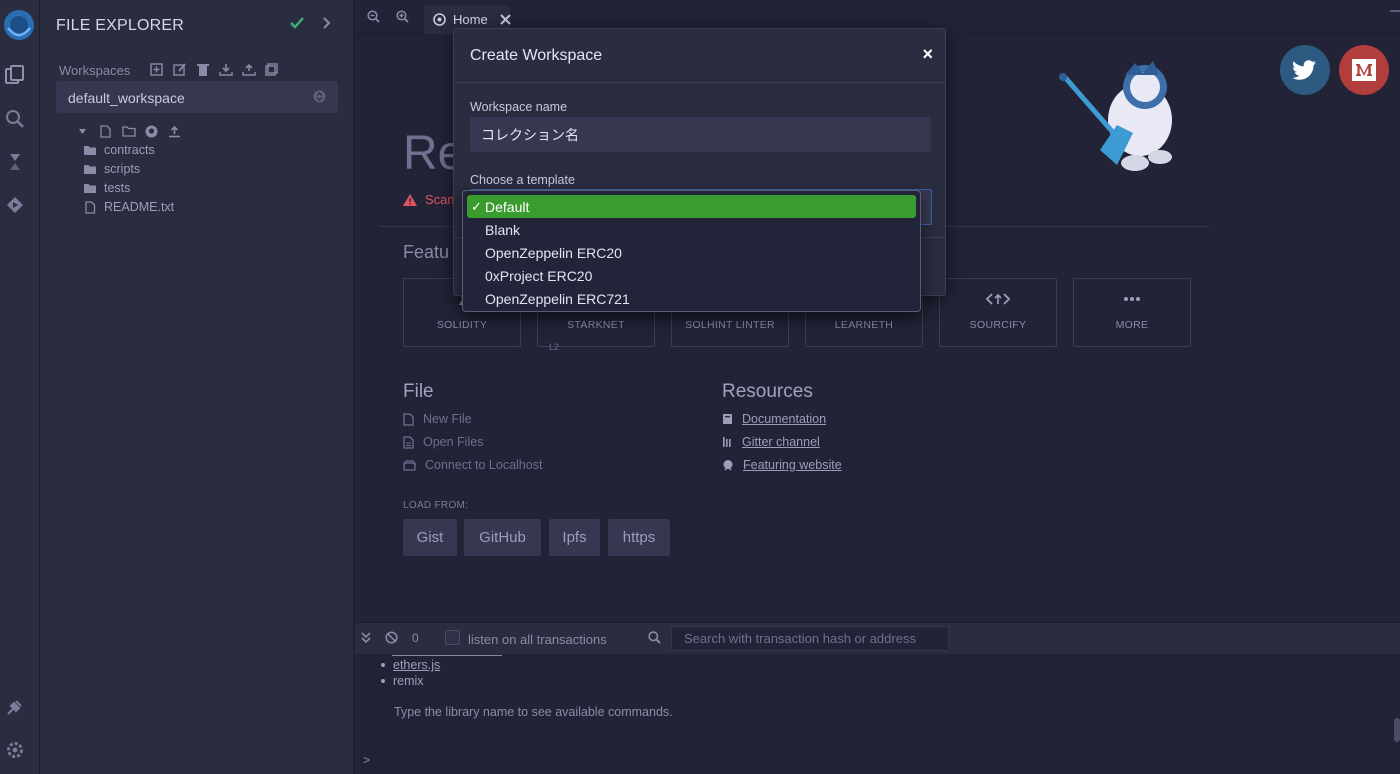 The height and width of the screenshot is (774, 1400). I want to click on template-option-blank: Blank, so click(691, 229).